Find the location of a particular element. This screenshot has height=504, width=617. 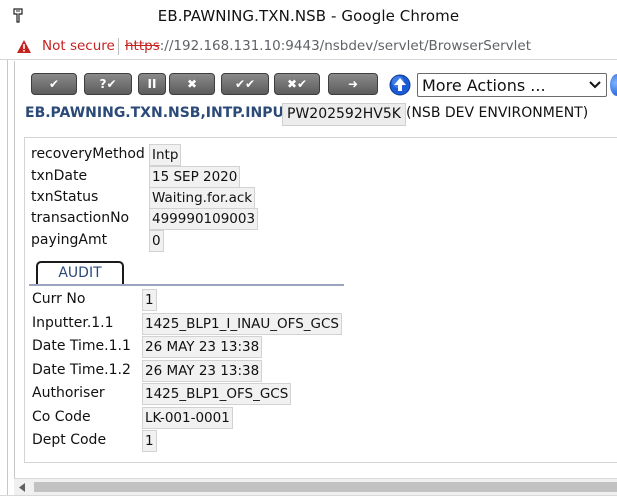

audit-label-date-time-1: Date Time.1.1 is located at coordinates (81, 346).